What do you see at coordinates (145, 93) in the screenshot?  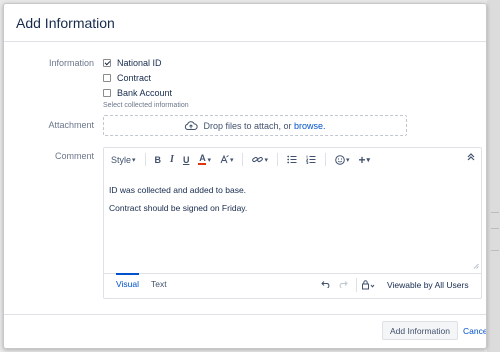 I see `checkbox-bank-account-label: Bank Account` at bounding box center [145, 93].